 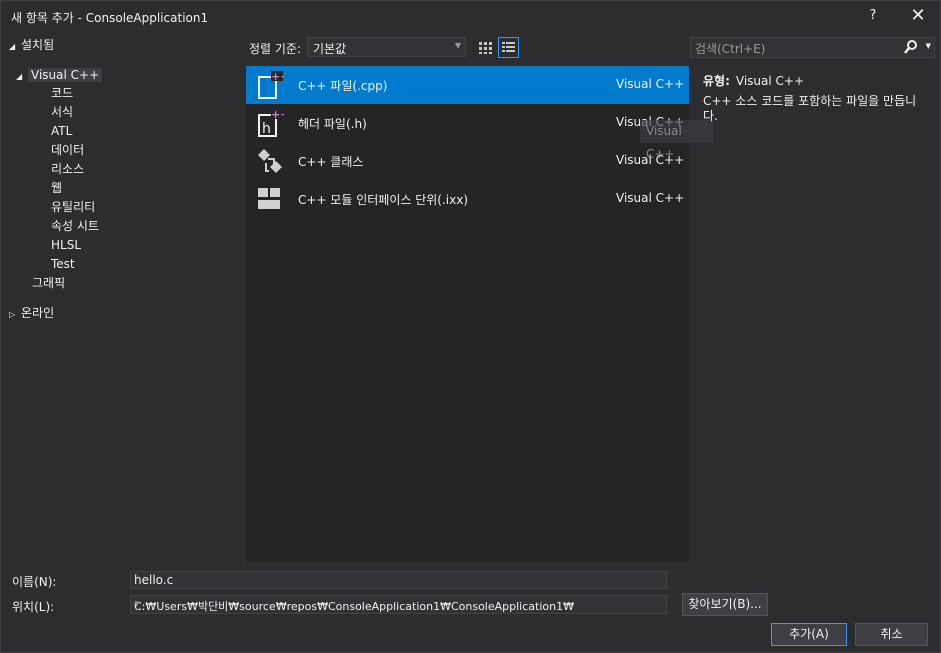 I want to click on cancel-button: 취소, so click(x=891, y=634).